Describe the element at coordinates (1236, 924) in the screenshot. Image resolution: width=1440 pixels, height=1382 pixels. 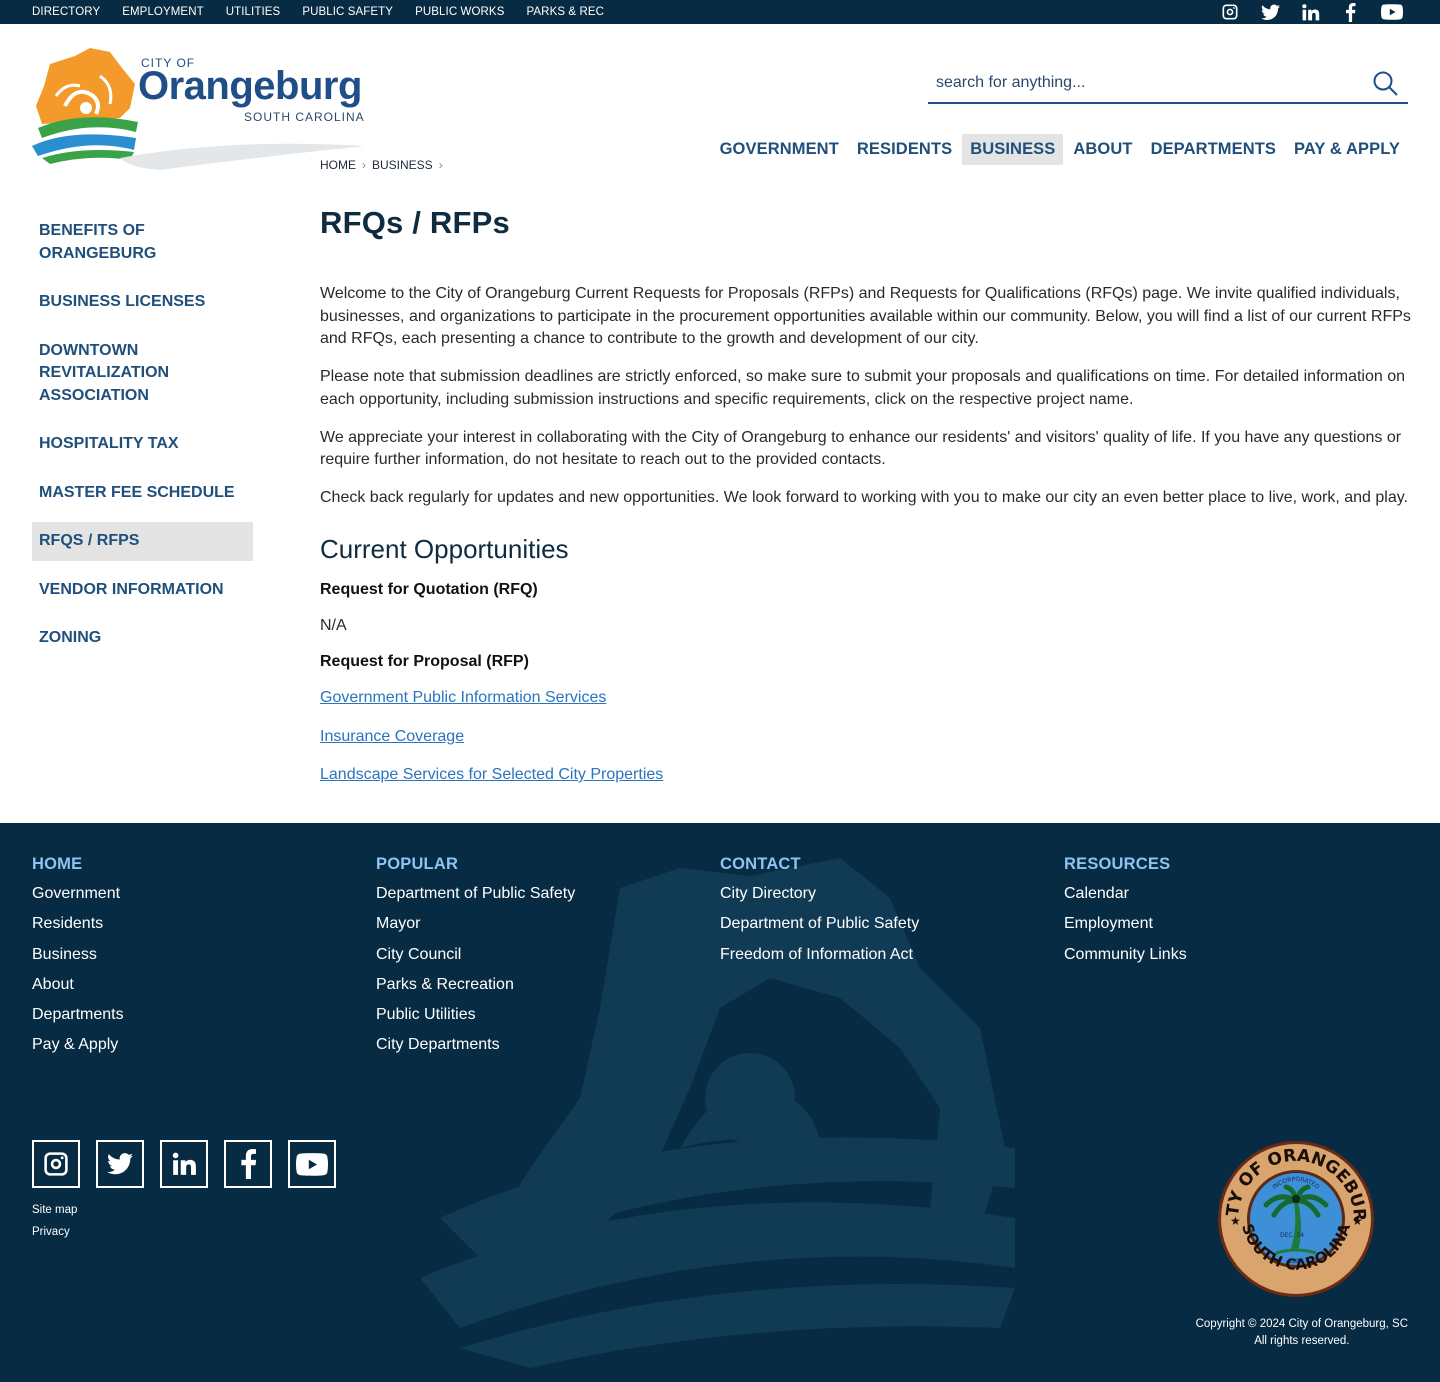
I see `footer-link: Employment` at that location.